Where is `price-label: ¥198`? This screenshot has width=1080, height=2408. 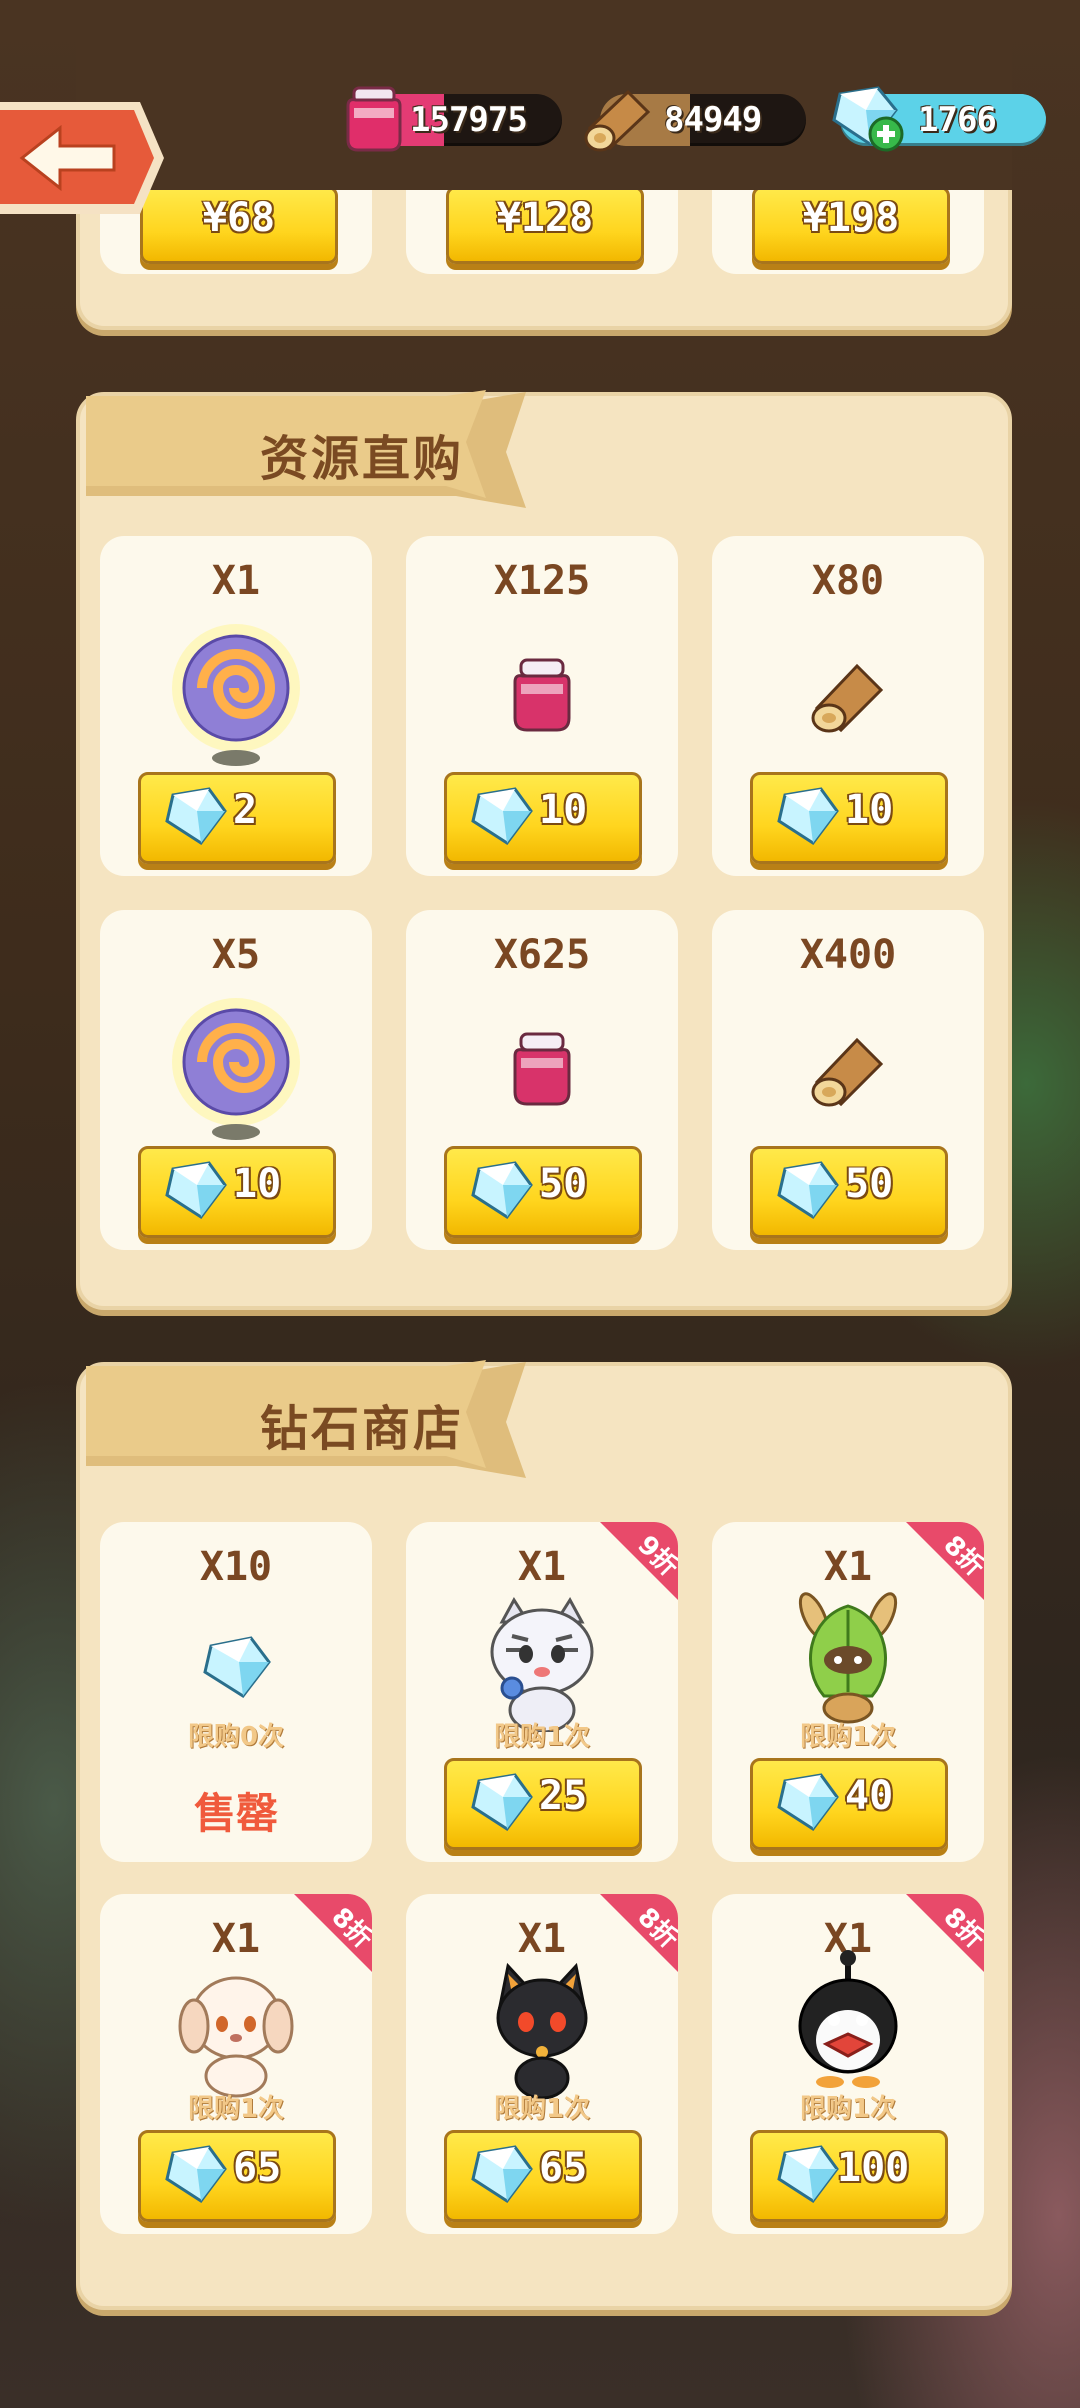
price-label: ¥198 is located at coordinates (851, 218).